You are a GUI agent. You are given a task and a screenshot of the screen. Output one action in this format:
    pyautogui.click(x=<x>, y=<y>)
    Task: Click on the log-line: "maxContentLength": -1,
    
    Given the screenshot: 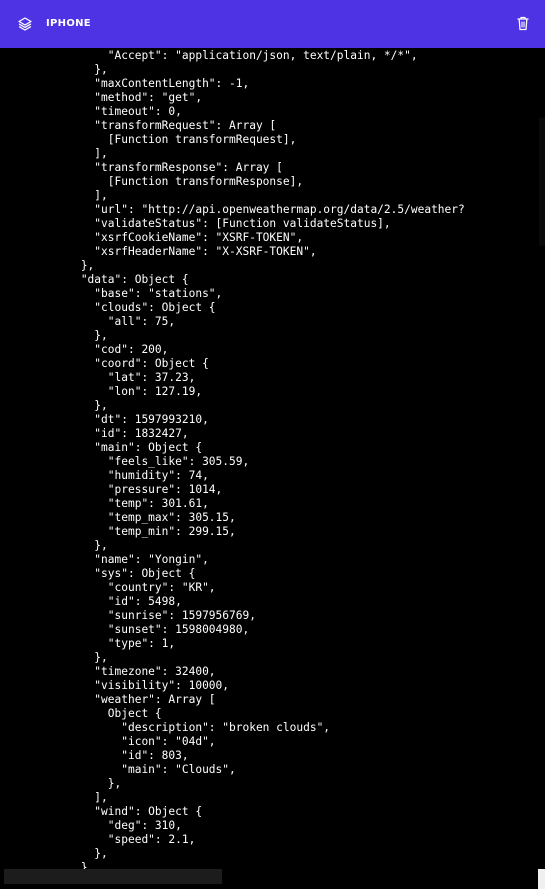 What is the action you would take?
    pyautogui.click(x=125, y=83)
    